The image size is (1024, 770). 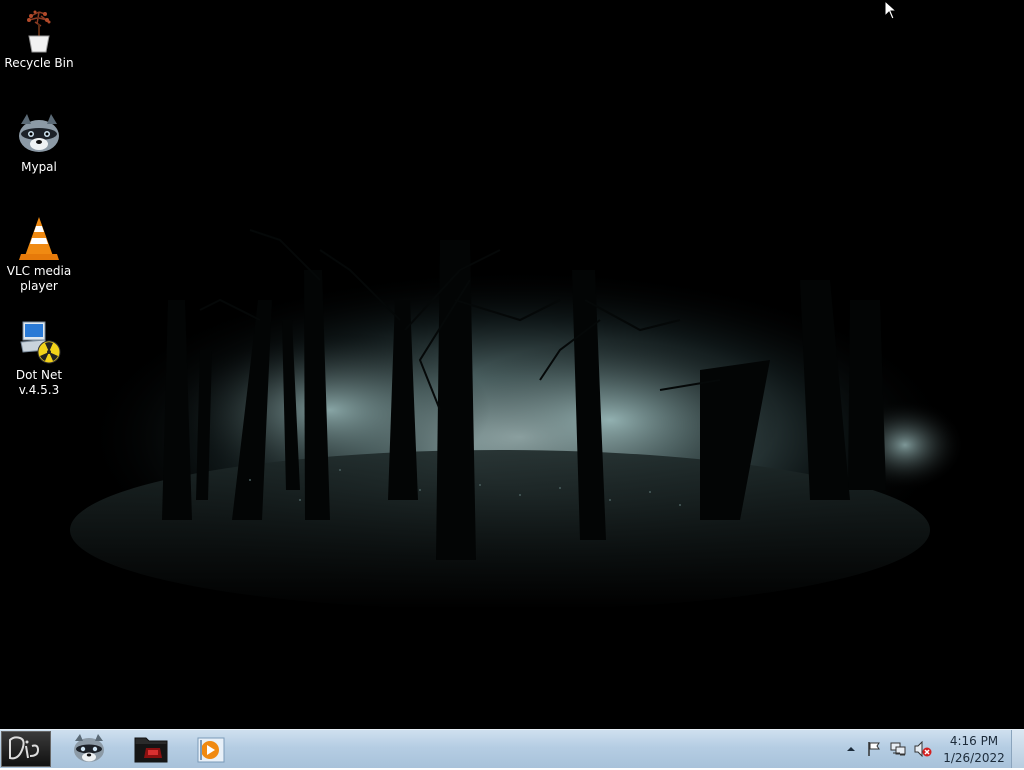 I want to click on start-button, so click(x=26, y=749).